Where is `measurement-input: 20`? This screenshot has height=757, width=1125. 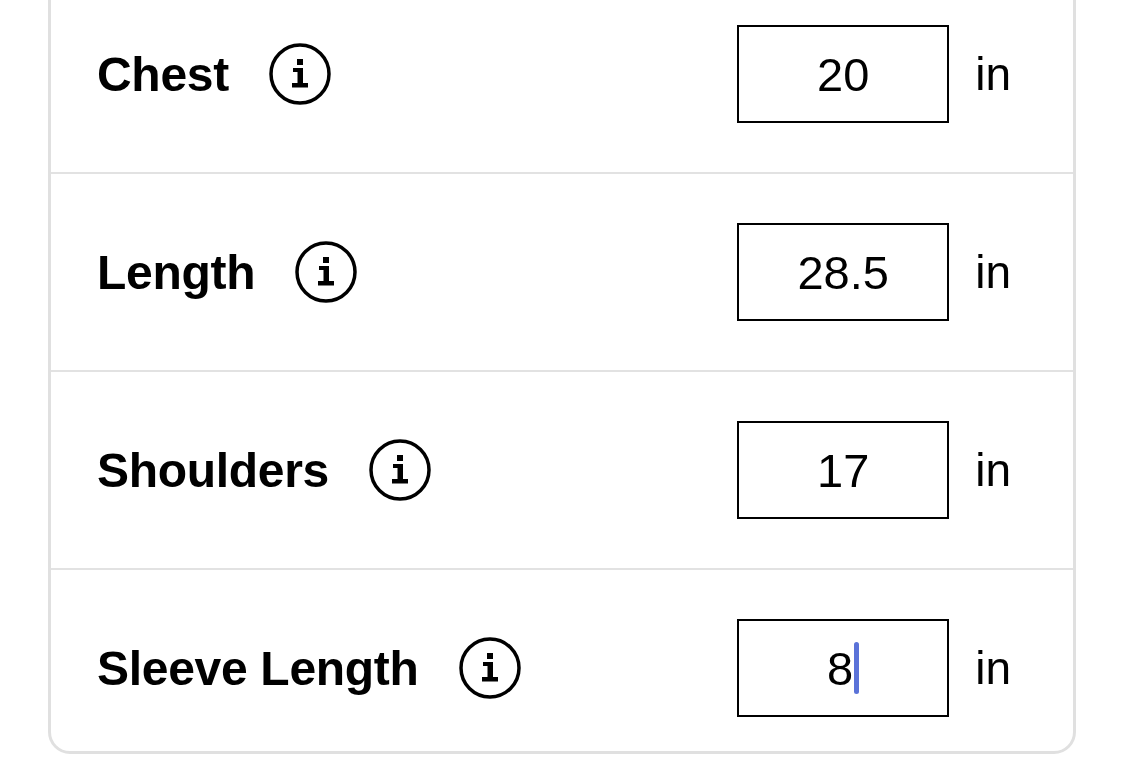
measurement-input: 20 is located at coordinates (843, 74).